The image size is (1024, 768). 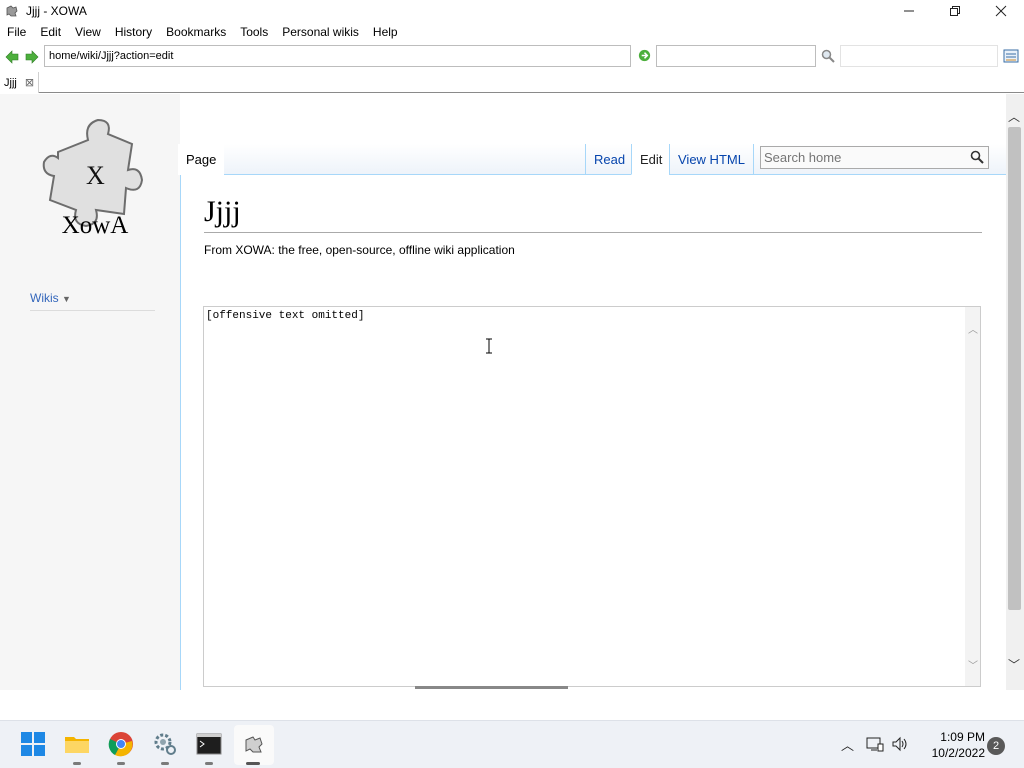 I want to click on search-field, so click(x=919, y=56).